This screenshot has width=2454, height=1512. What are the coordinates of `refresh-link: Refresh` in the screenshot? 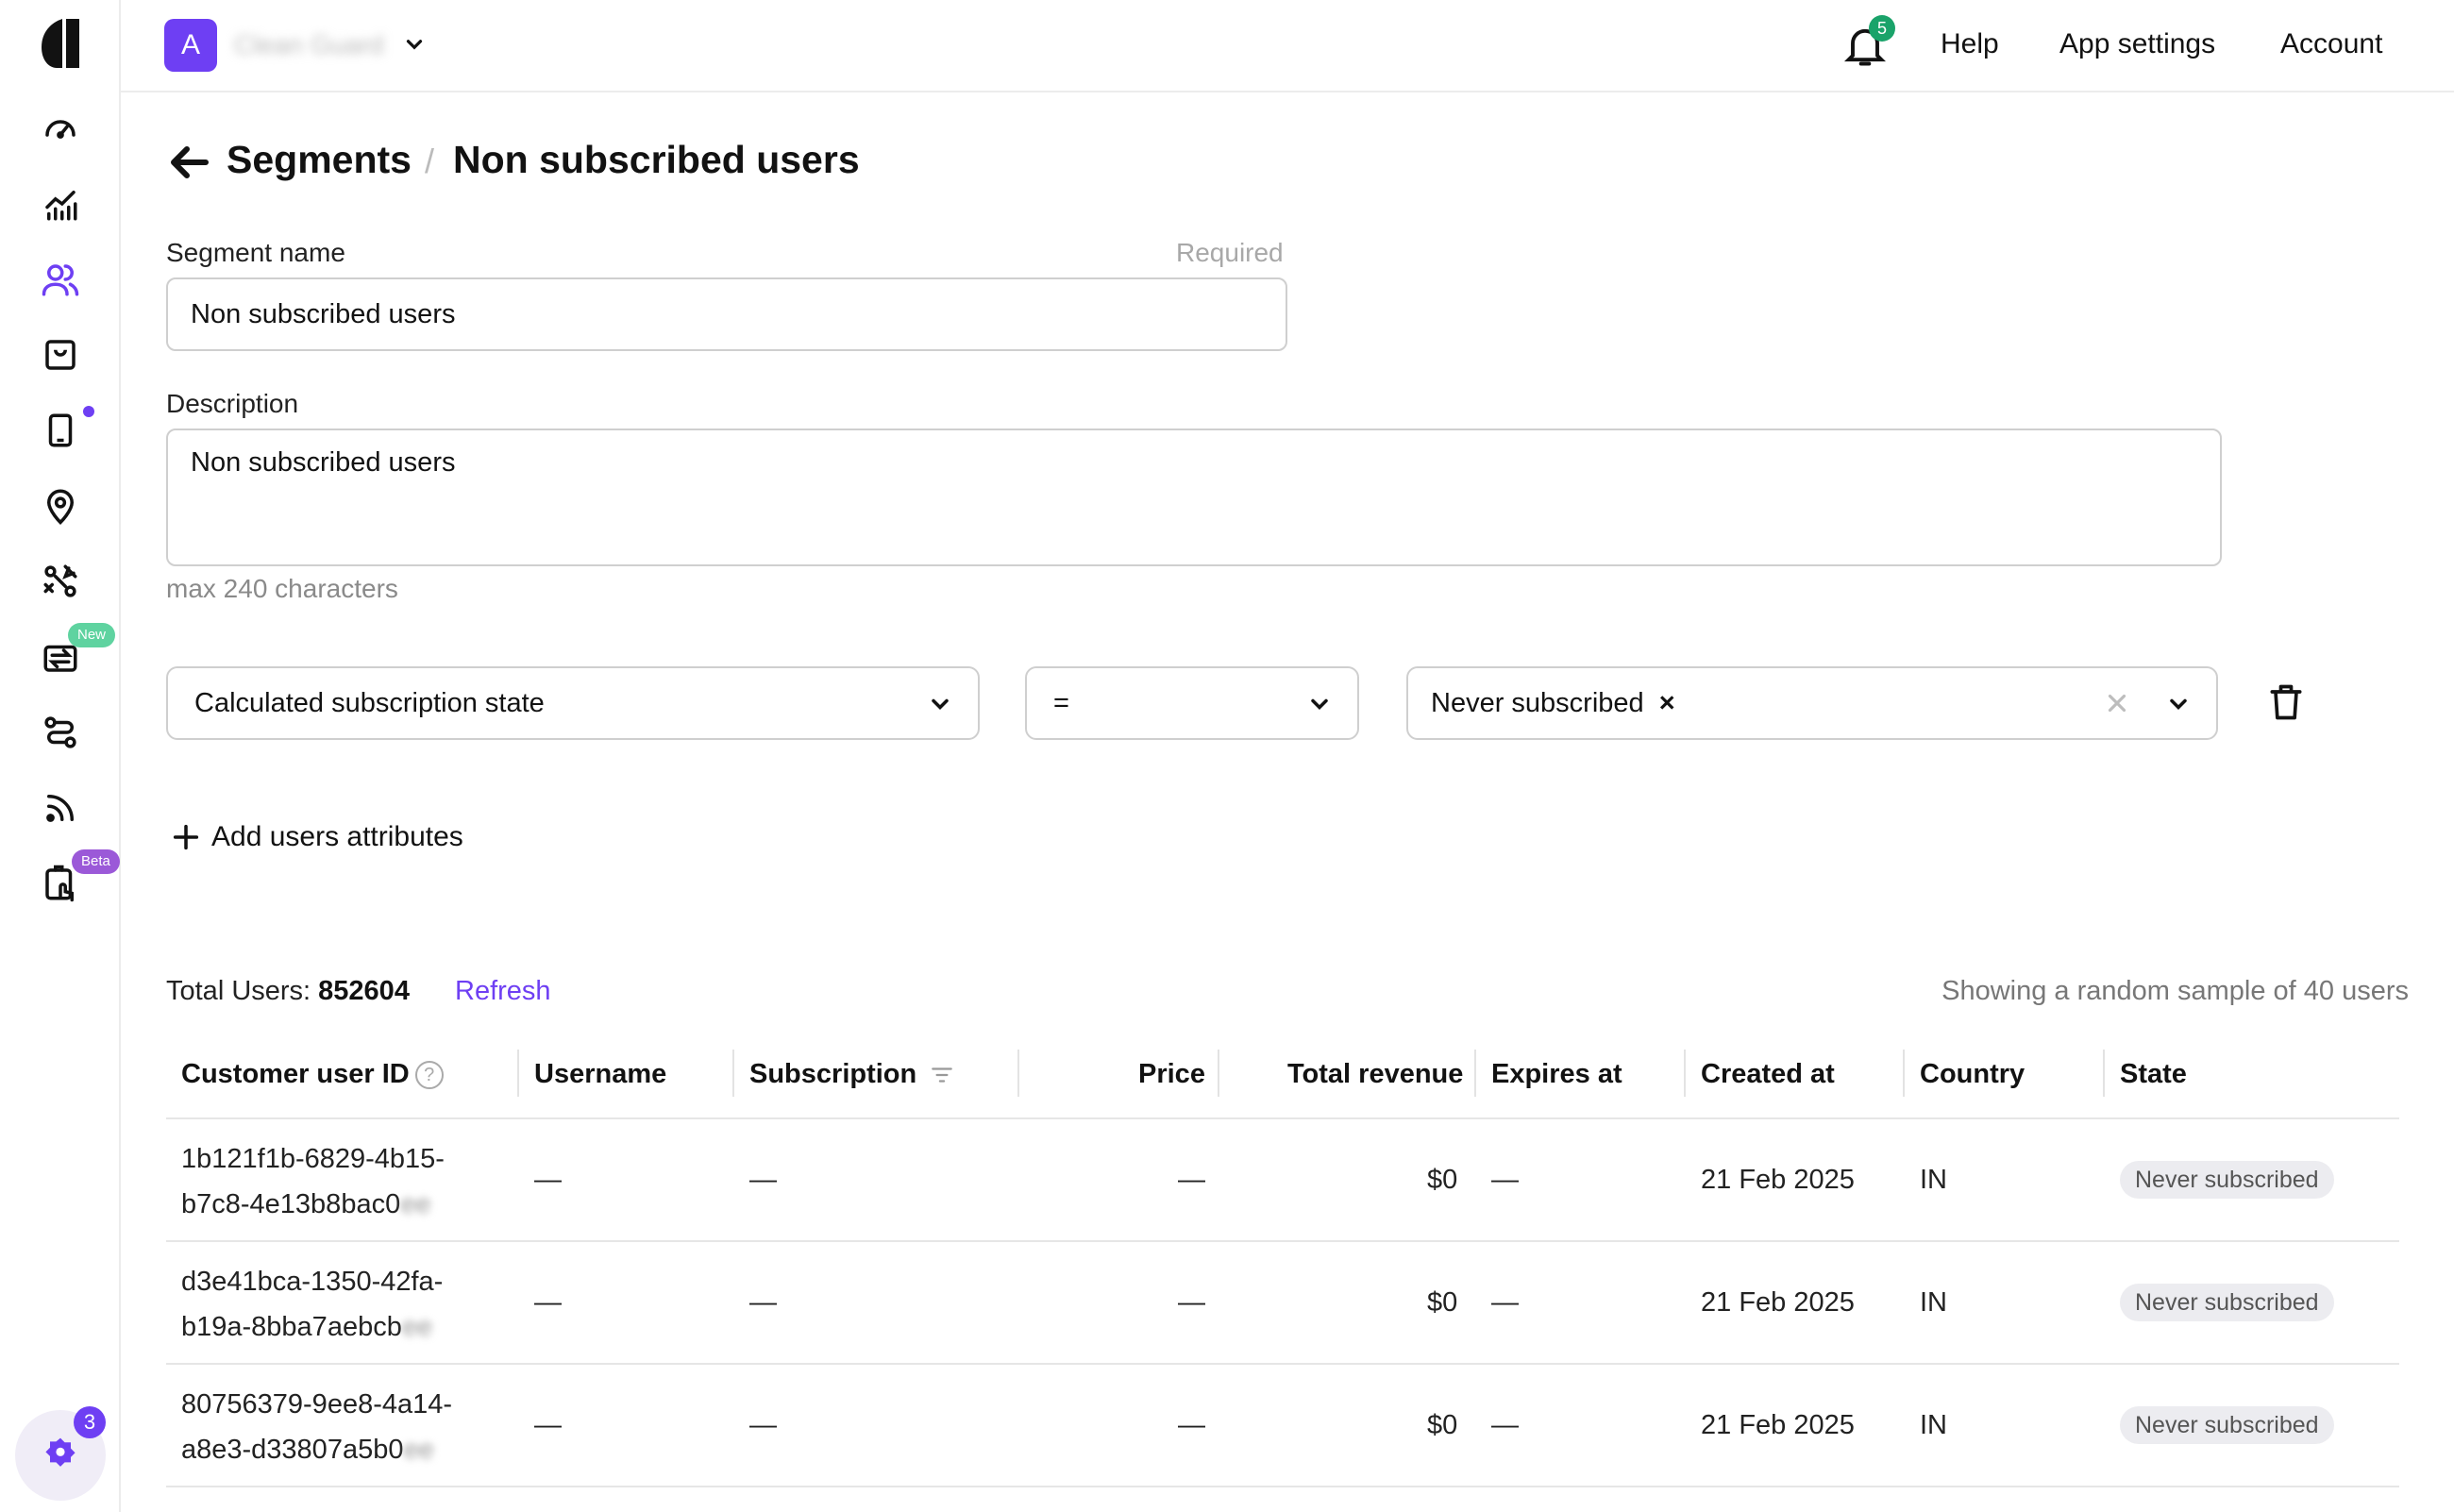 It's located at (503, 991).